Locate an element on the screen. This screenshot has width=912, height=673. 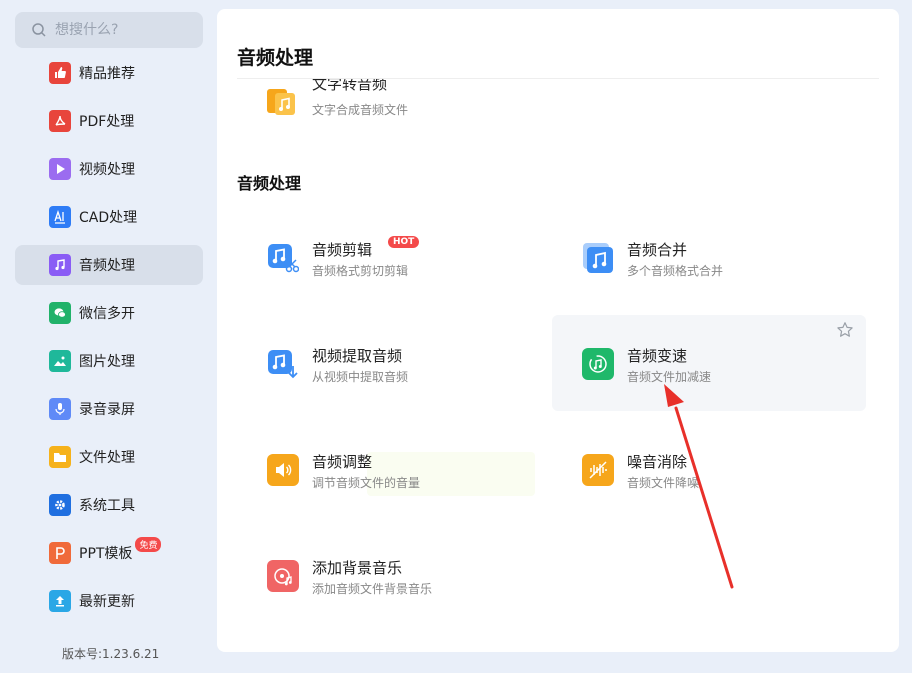
sidebar-item-label: PDF处理 is located at coordinates (107, 122).